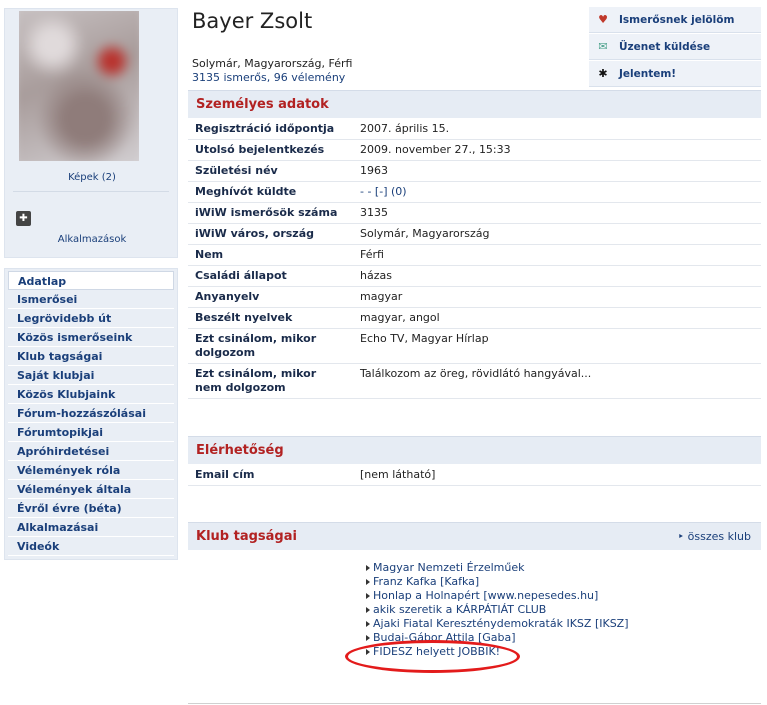 Image resolution: width=767 pixels, height=705 pixels. I want to click on row-key: Meghívót küldte, so click(270, 192).